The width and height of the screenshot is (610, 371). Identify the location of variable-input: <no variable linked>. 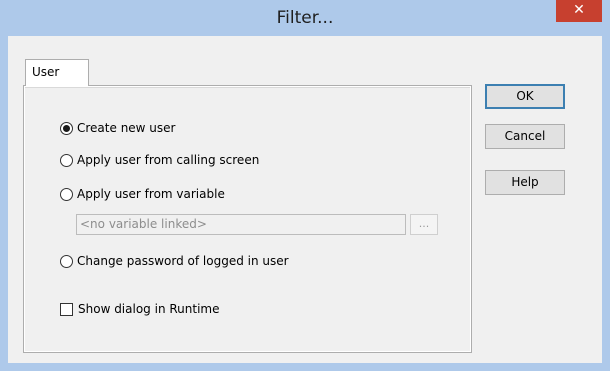
(241, 224).